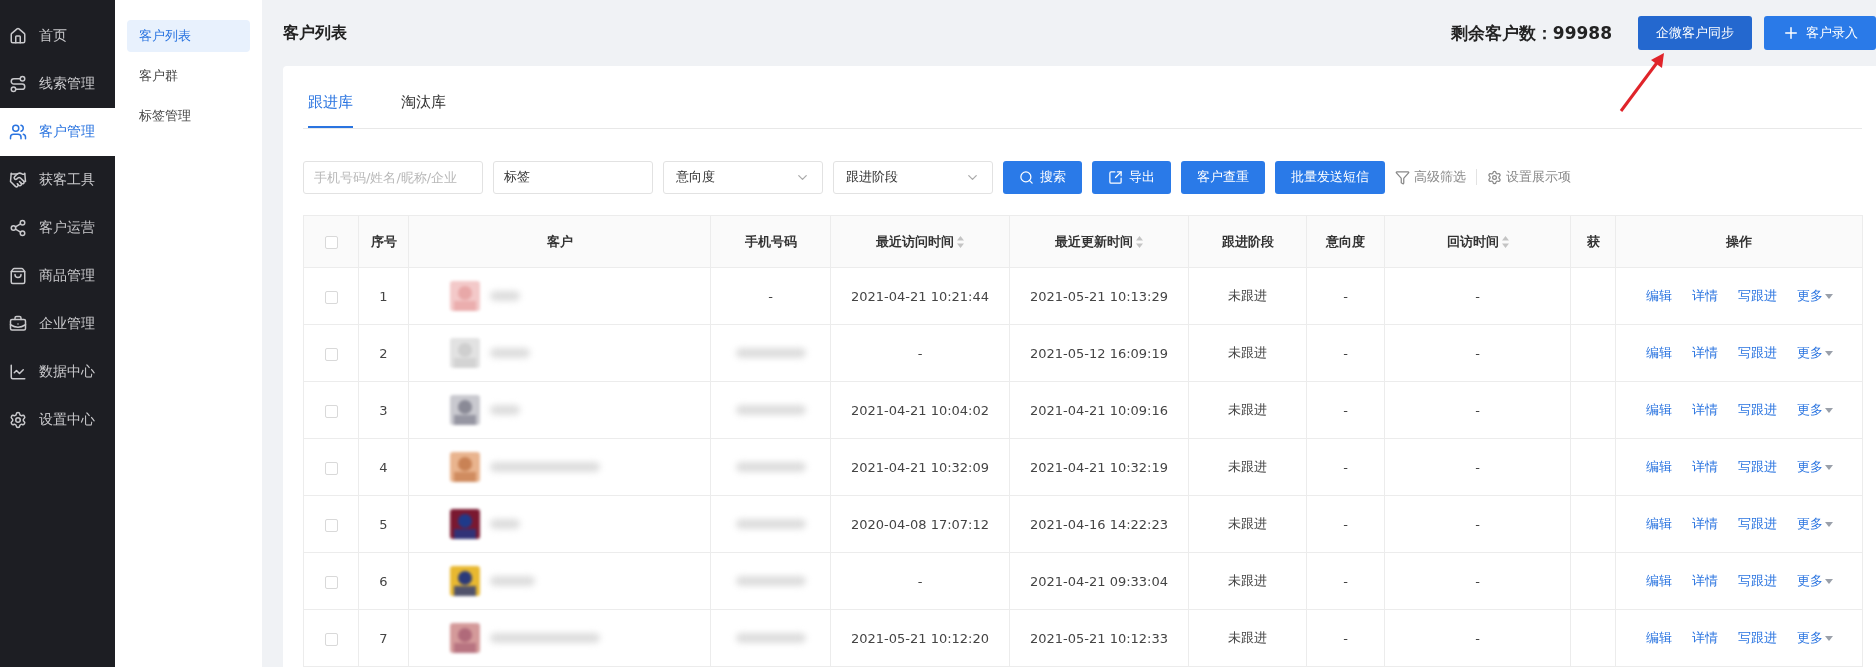 The width and height of the screenshot is (1876, 667). I want to click on nav-item: 数据中心, so click(57, 372).